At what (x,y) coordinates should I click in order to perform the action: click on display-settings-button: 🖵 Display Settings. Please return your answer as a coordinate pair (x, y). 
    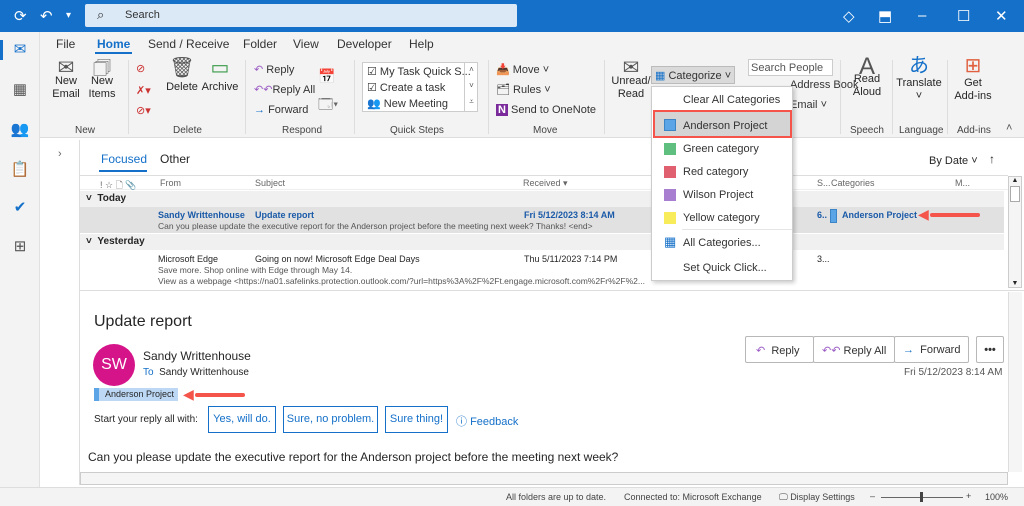
    Looking at the image, I should click on (817, 497).